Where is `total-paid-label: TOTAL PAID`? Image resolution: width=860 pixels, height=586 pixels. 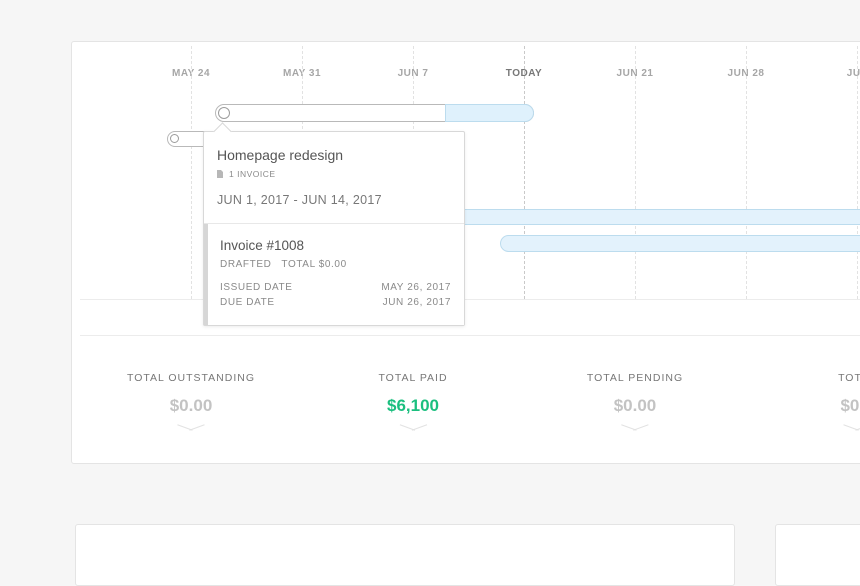
total-paid-label: TOTAL PAID is located at coordinates (413, 378).